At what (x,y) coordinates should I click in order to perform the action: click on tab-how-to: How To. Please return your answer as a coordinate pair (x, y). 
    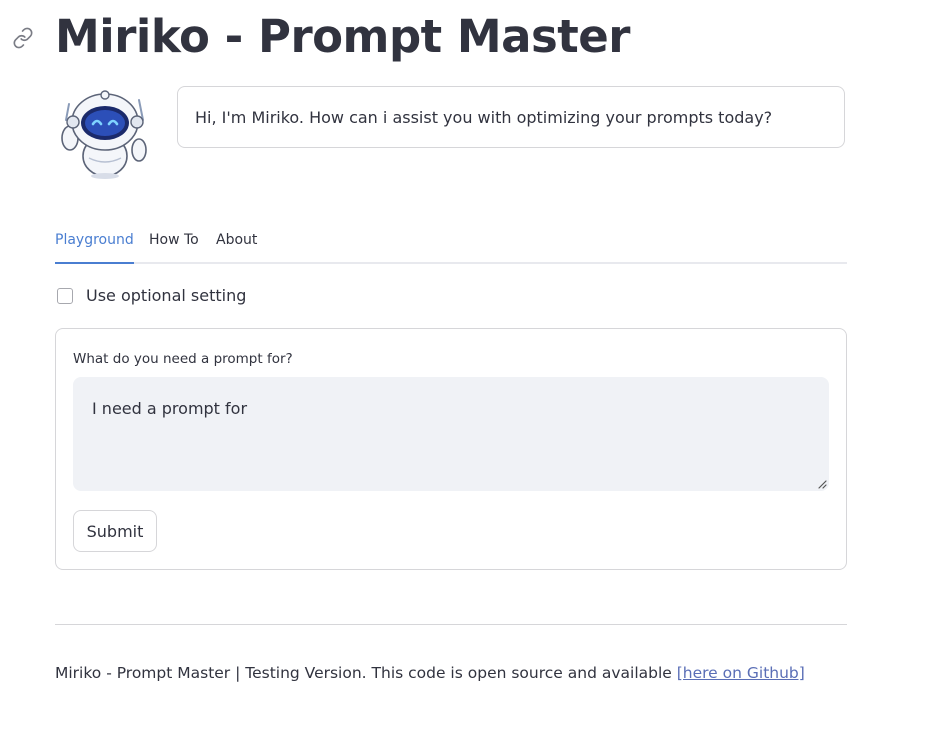
    Looking at the image, I should click on (174, 242).